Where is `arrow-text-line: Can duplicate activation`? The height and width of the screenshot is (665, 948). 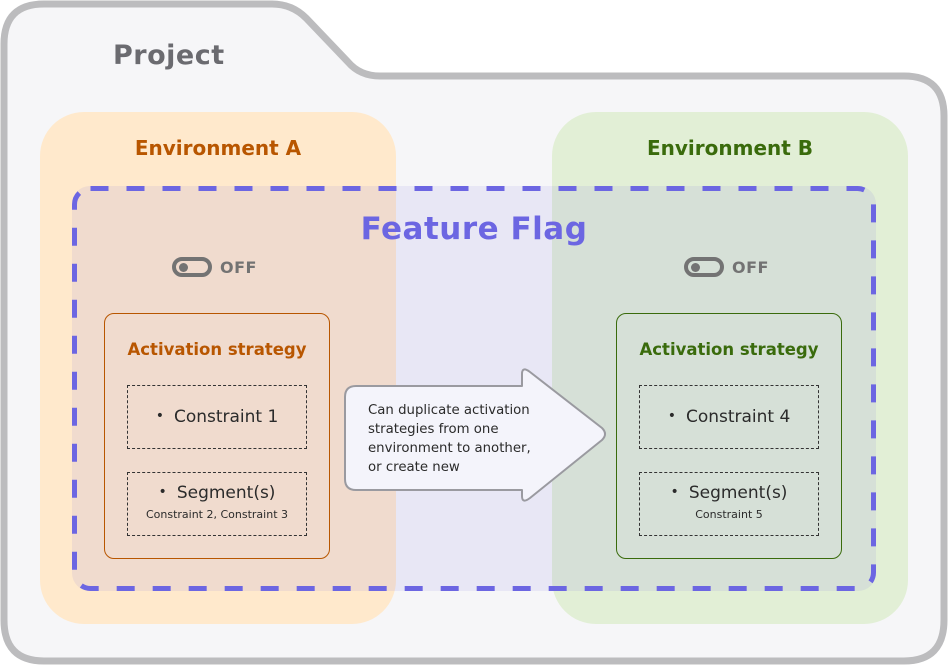
arrow-text-line: Can duplicate activation is located at coordinates (449, 410).